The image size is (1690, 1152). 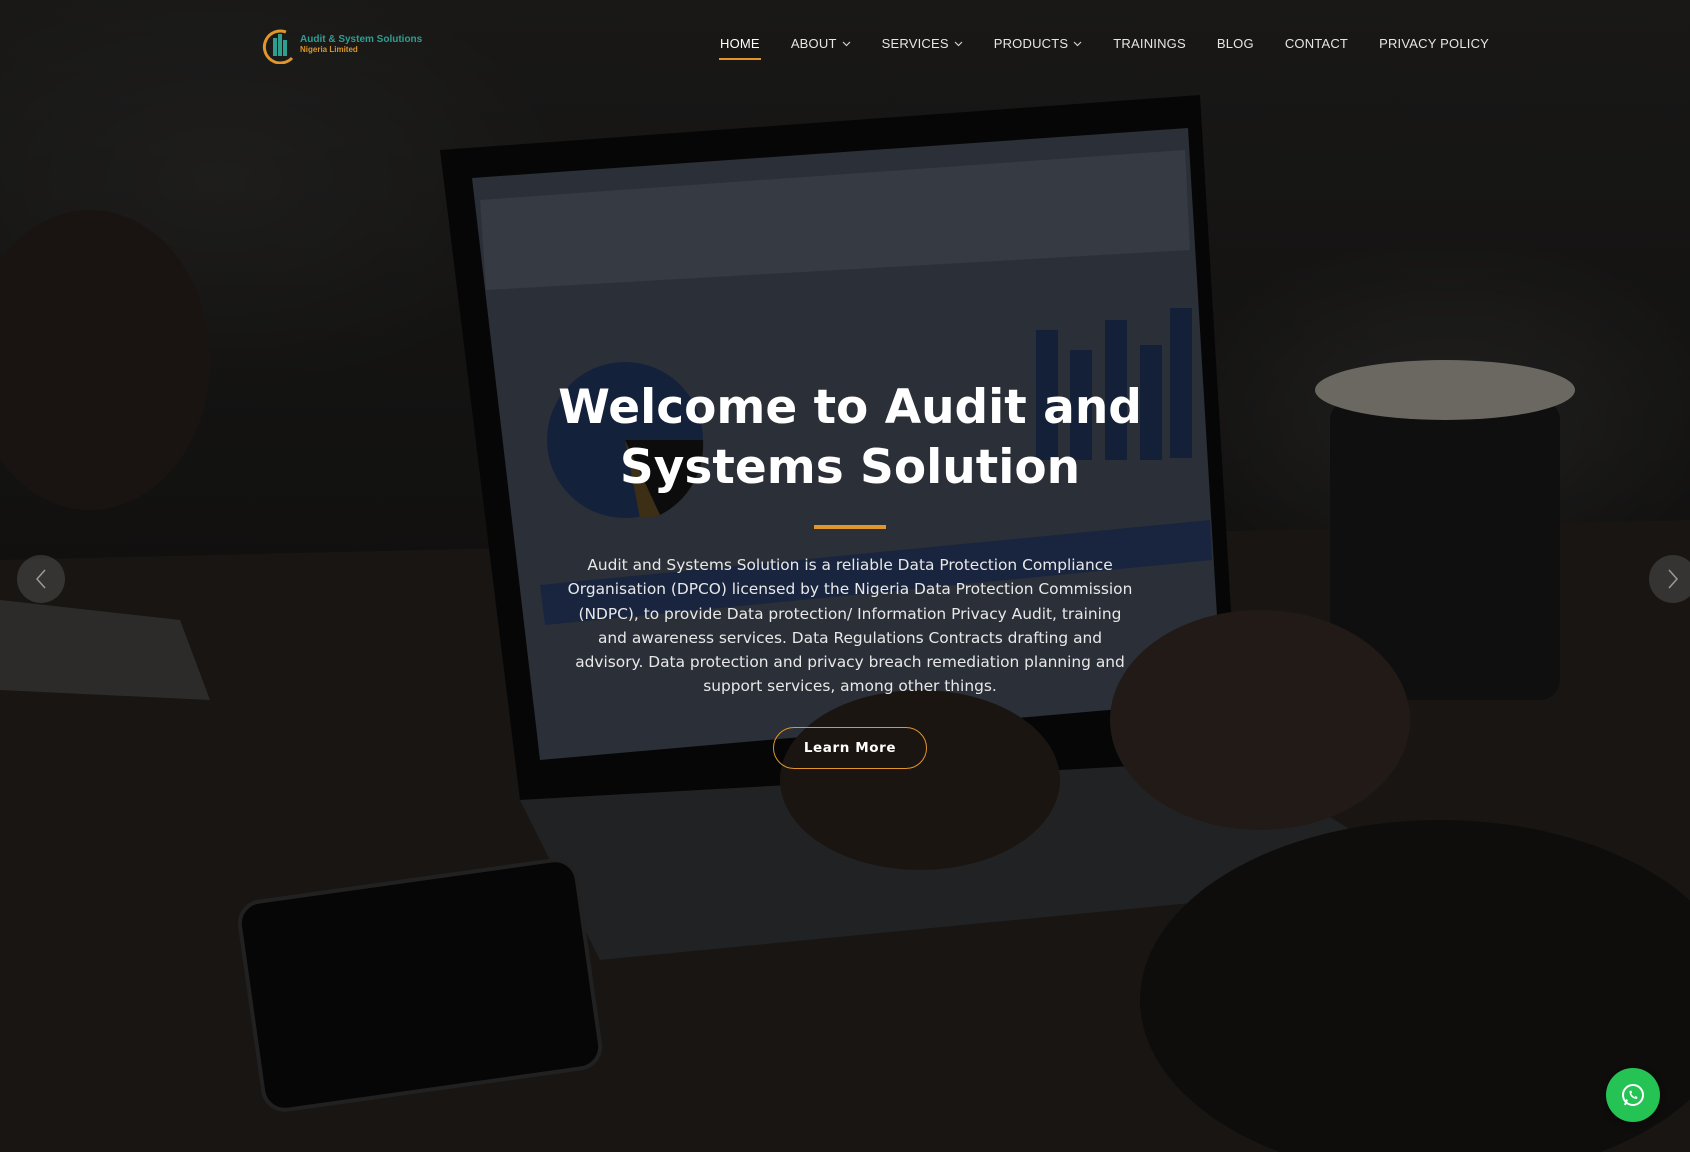 I want to click on nav-label: ABOUT, so click(x=813, y=43).